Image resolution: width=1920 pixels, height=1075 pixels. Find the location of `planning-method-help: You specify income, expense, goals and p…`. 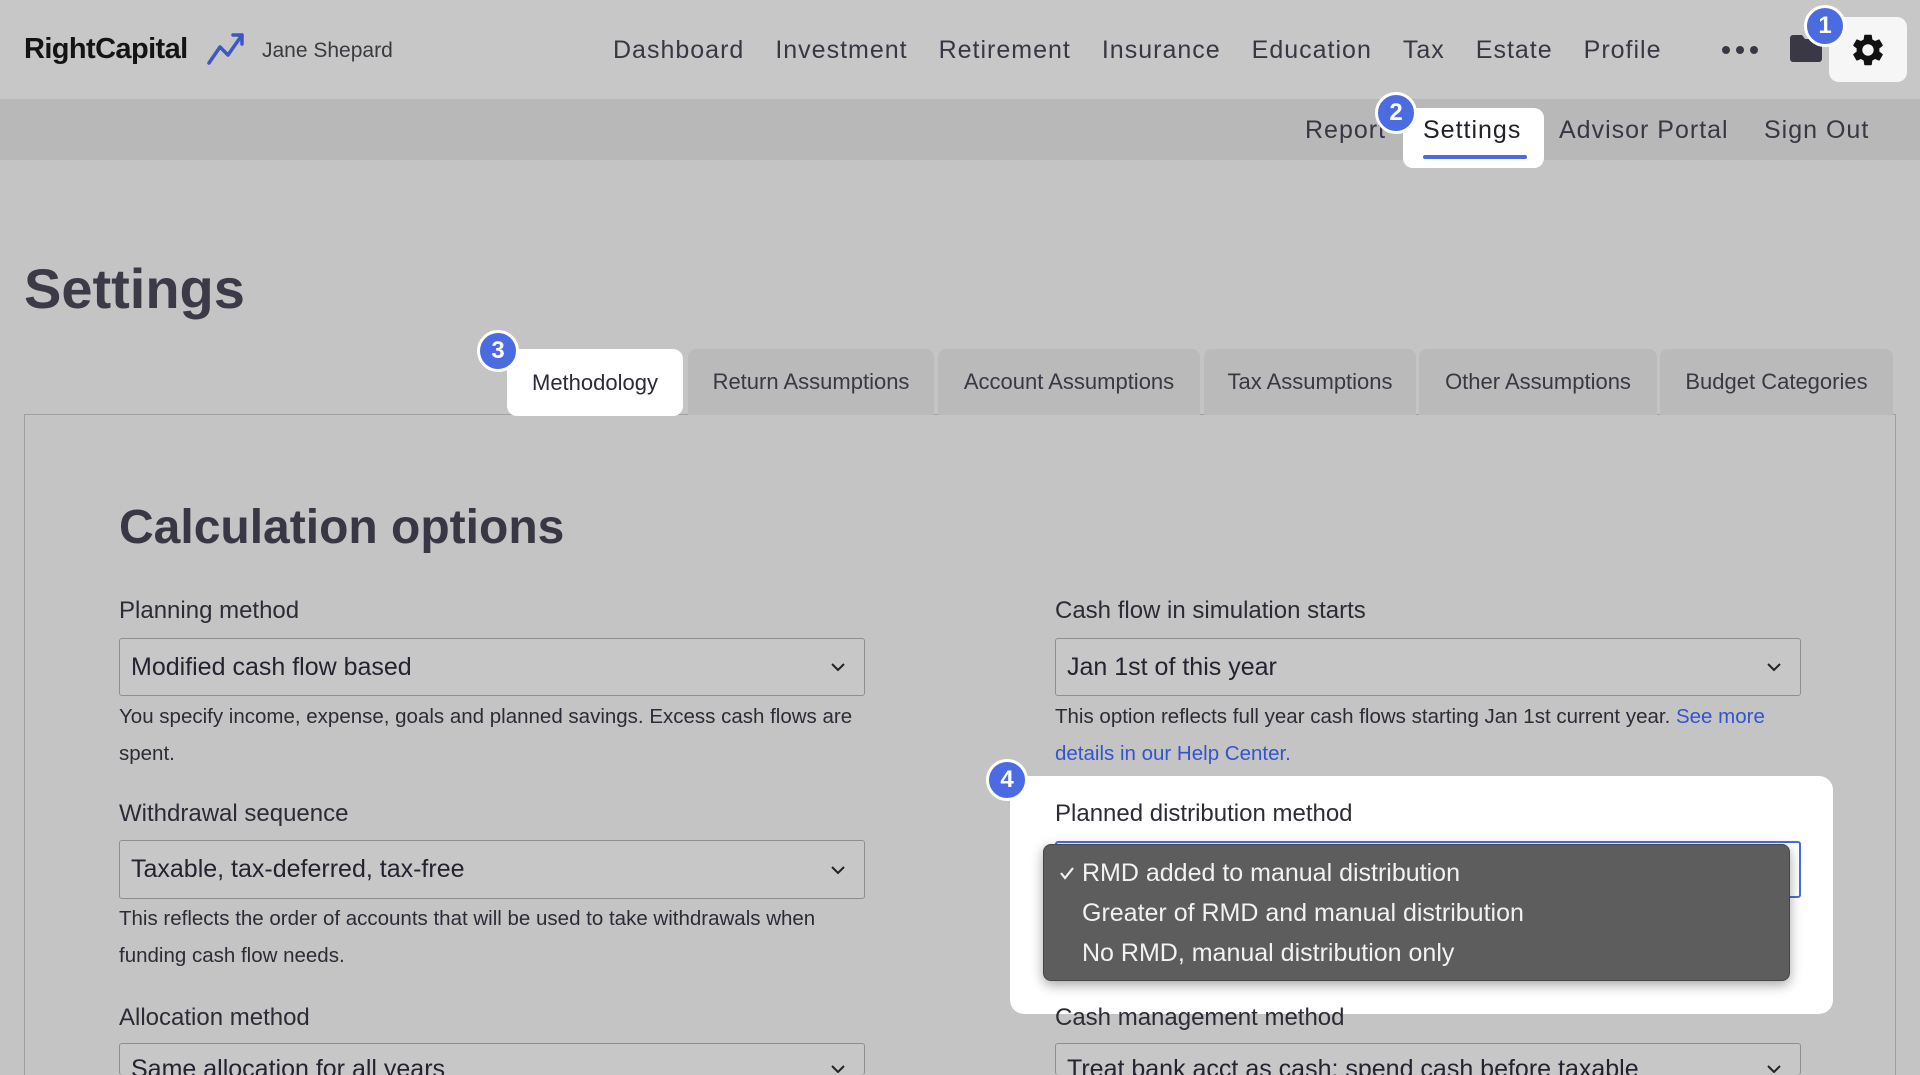

planning-method-help: You specify income, expense, goals and p… is located at coordinates (486, 735).